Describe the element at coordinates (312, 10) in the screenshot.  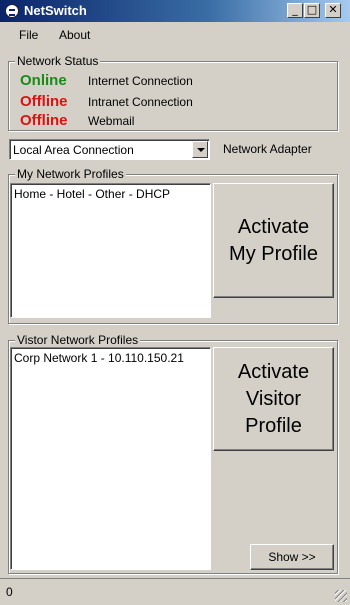
I see `maximize-button: □` at that location.